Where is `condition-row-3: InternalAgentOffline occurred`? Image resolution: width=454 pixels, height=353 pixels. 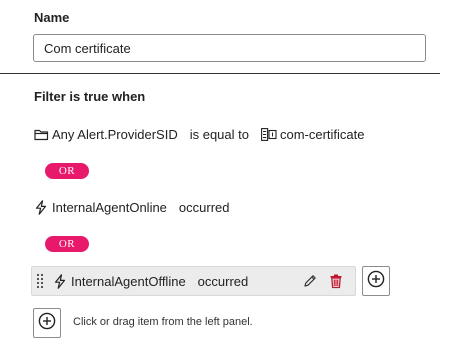 condition-row-3: InternalAgentOffline occurred is located at coordinates (193, 281).